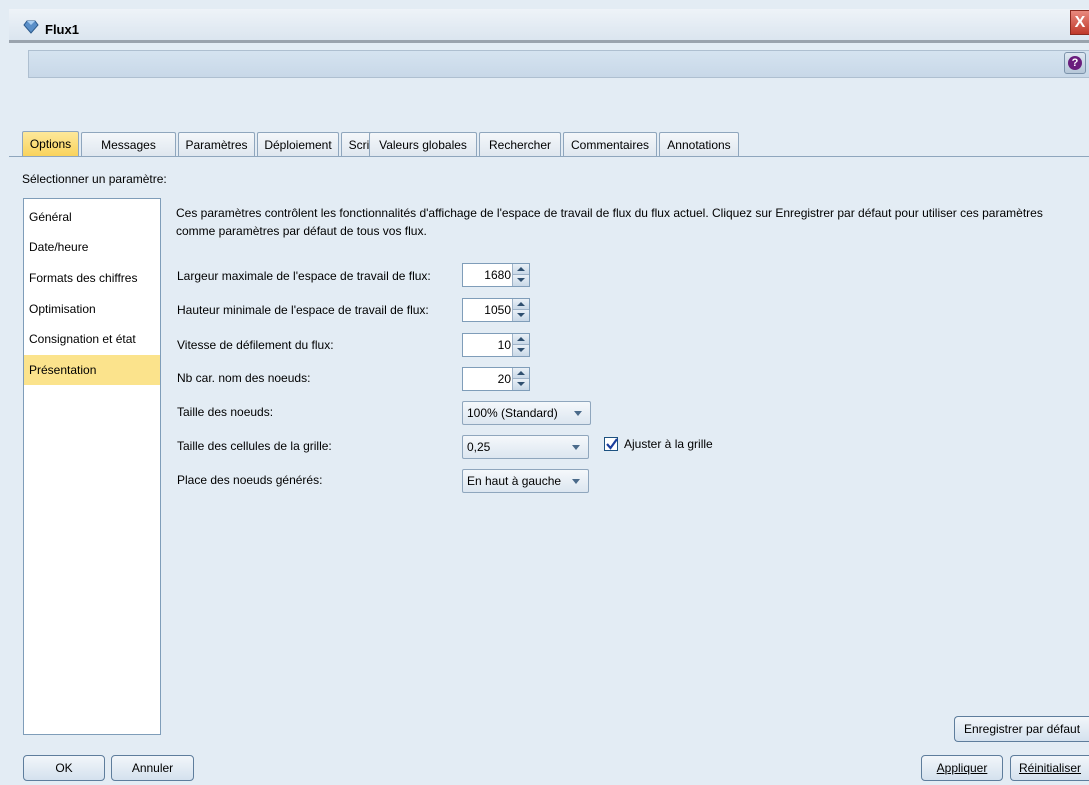  What do you see at coordinates (549, 41) in the screenshot?
I see `header-divider` at bounding box center [549, 41].